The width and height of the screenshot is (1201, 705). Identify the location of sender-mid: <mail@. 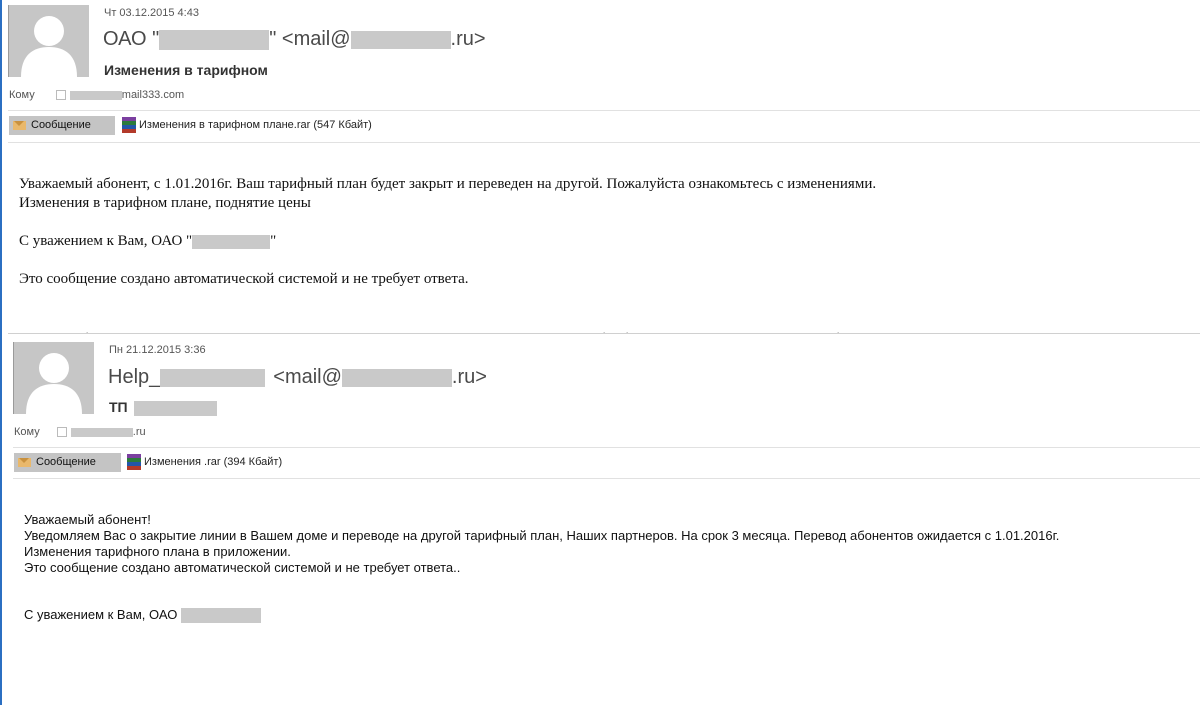
(307, 377).